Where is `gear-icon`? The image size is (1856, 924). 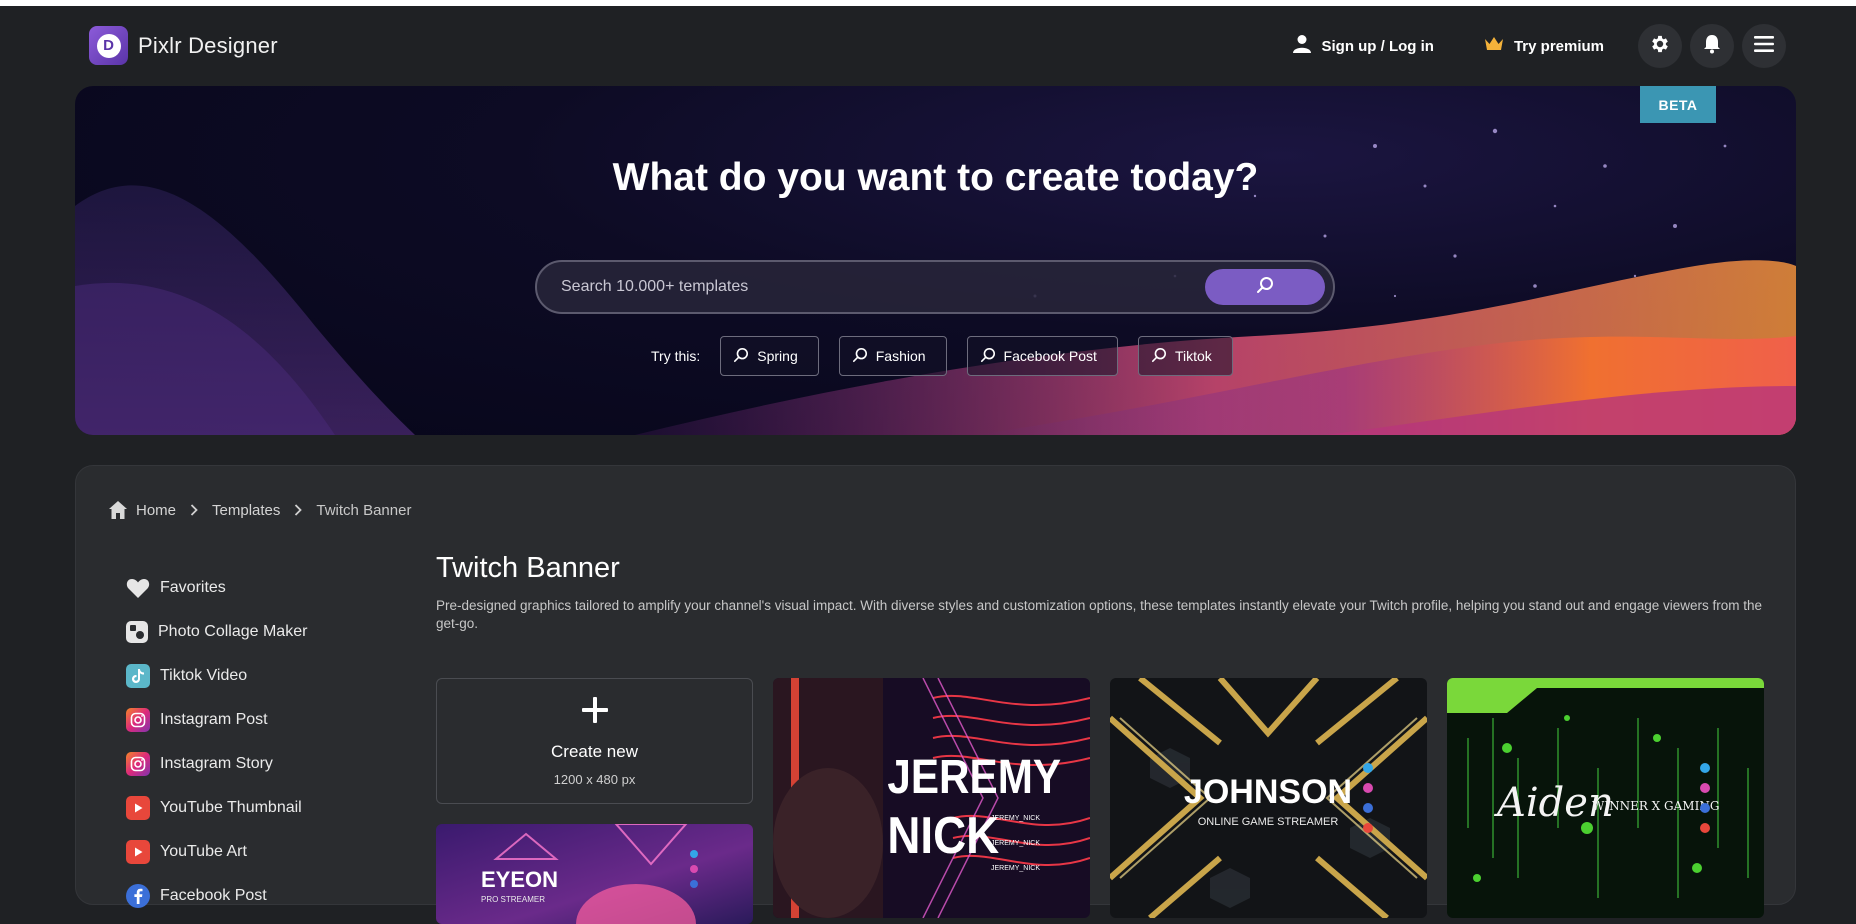 gear-icon is located at coordinates (1660, 46).